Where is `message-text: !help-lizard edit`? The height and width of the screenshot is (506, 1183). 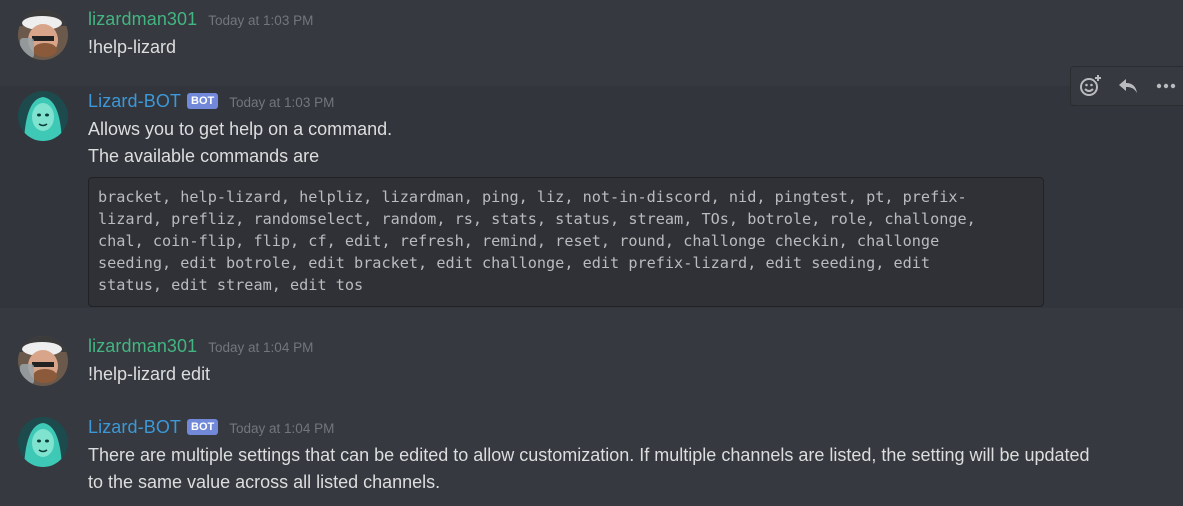
message-text: !help-lizard edit is located at coordinates (149, 374).